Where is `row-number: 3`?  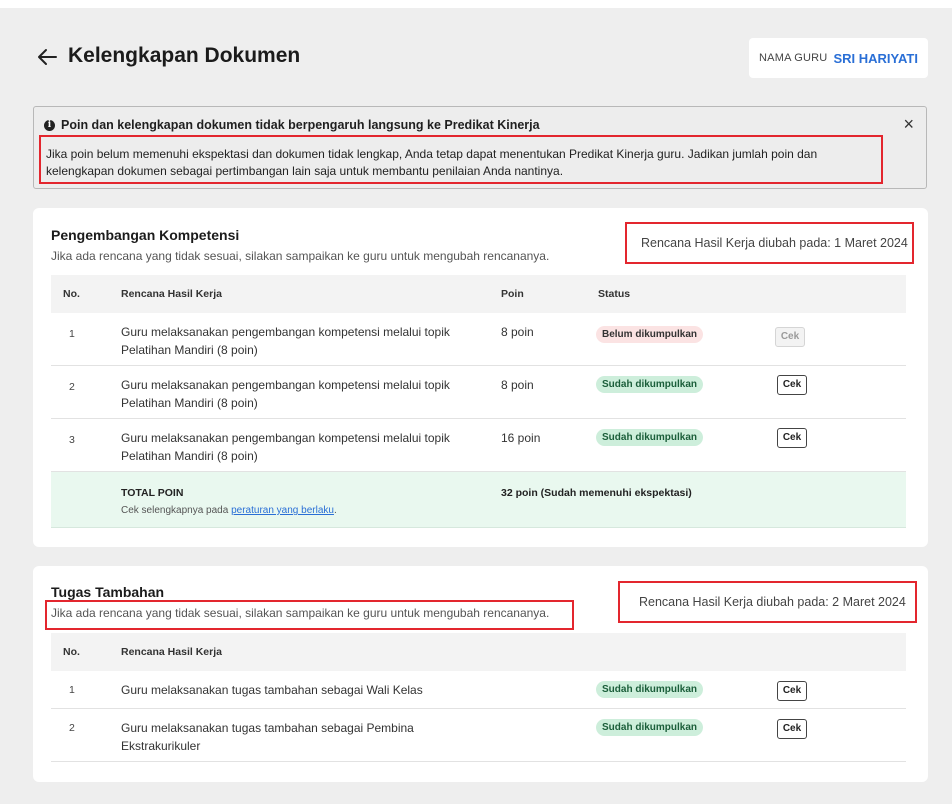
row-number: 3 is located at coordinates (72, 440).